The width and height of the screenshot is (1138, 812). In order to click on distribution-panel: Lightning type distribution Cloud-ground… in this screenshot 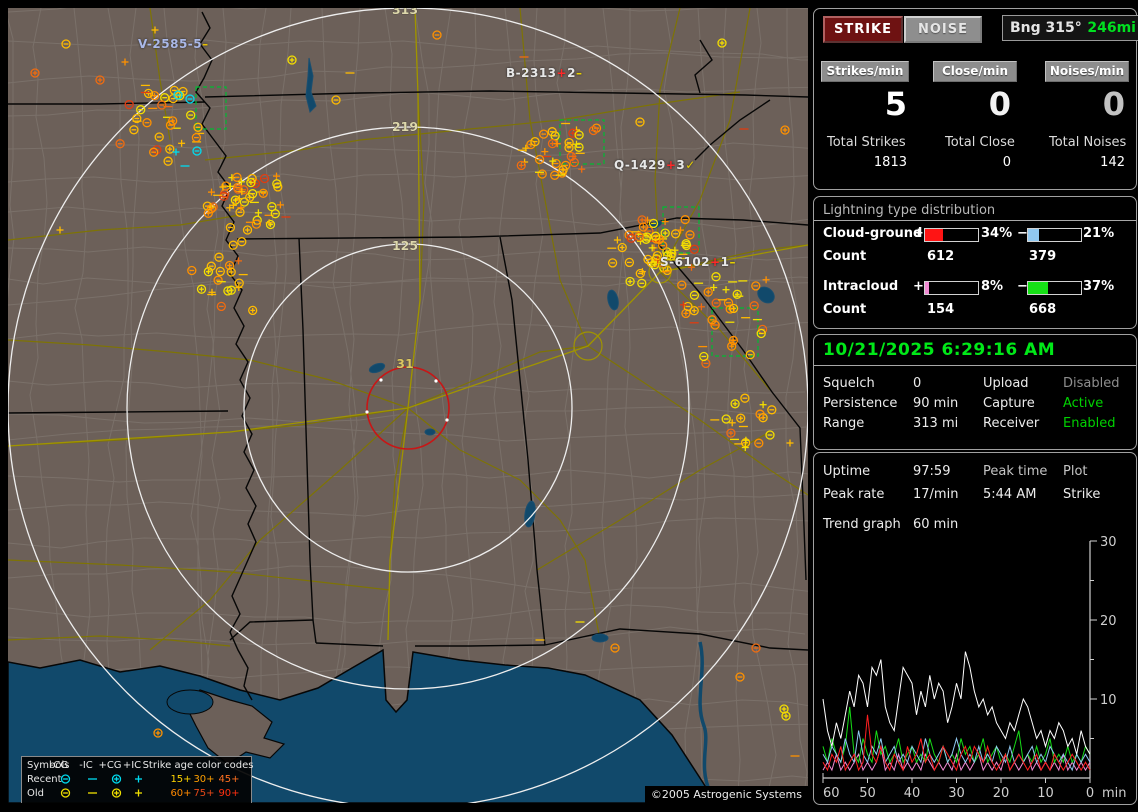, I will do `click(975, 262)`.